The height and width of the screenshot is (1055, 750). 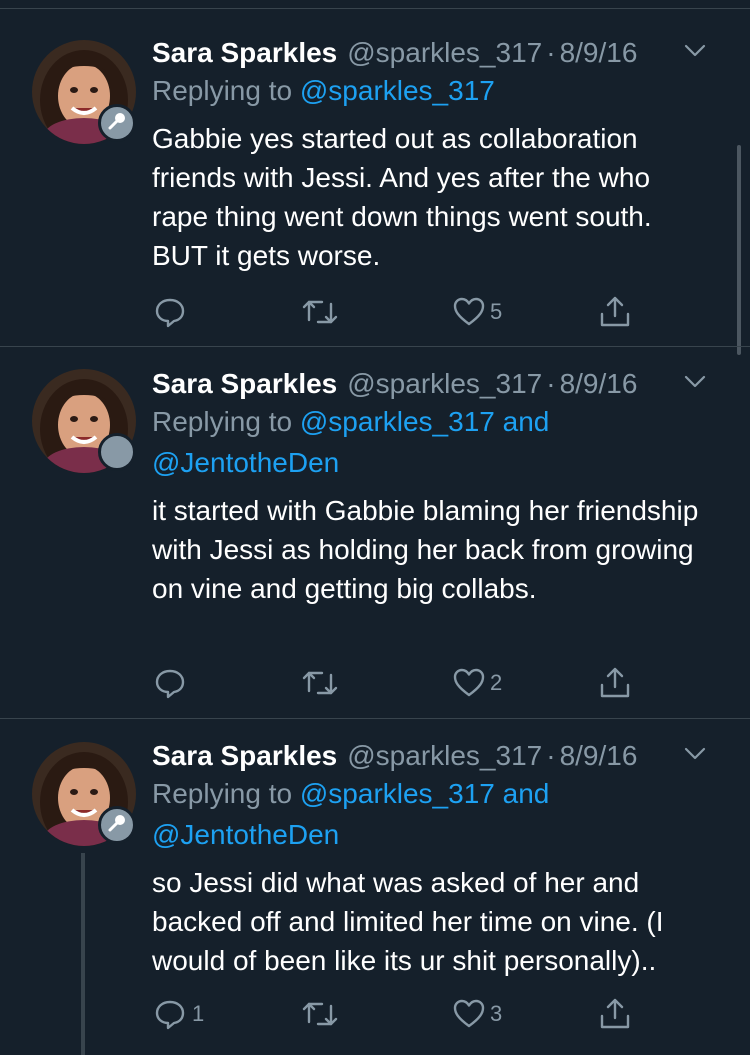 What do you see at coordinates (496, 311) in the screenshot?
I see `like-count: 5` at bounding box center [496, 311].